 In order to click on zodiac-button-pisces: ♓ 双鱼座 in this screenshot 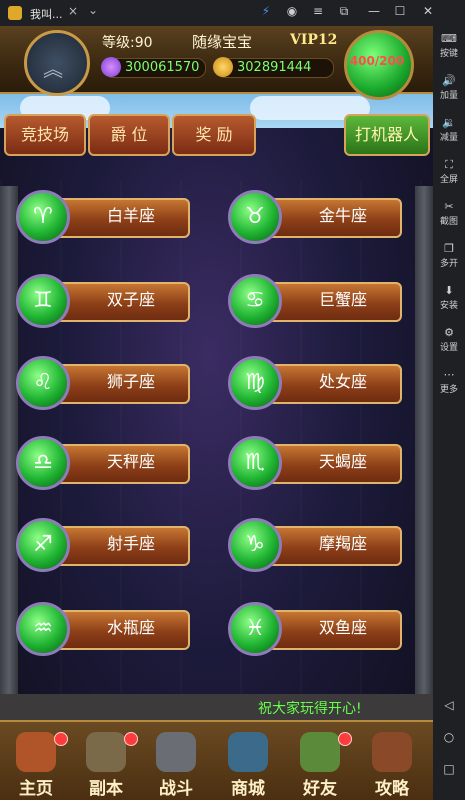, I will do `click(315, 629)`.